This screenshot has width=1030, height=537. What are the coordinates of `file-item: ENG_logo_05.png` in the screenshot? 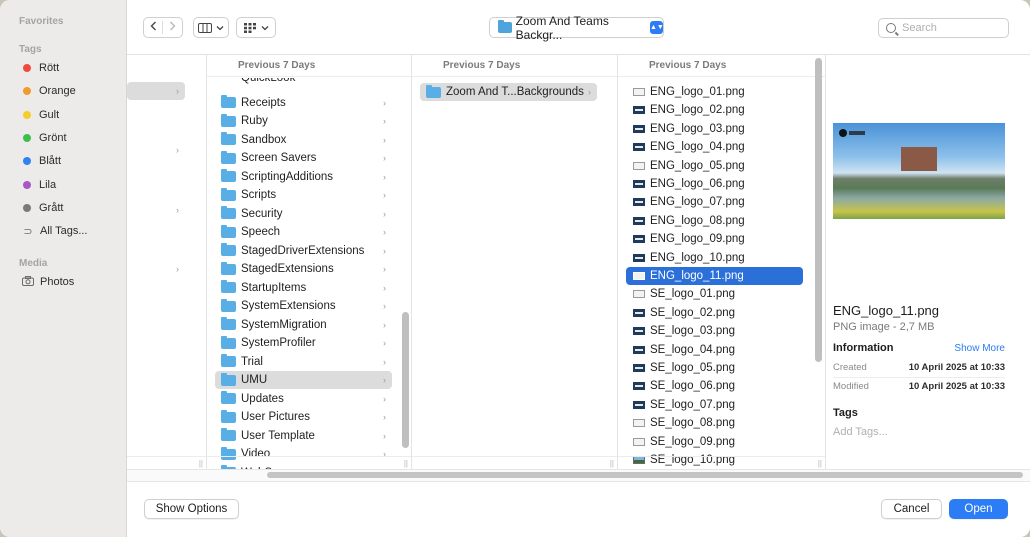 It's located at (714, 166).